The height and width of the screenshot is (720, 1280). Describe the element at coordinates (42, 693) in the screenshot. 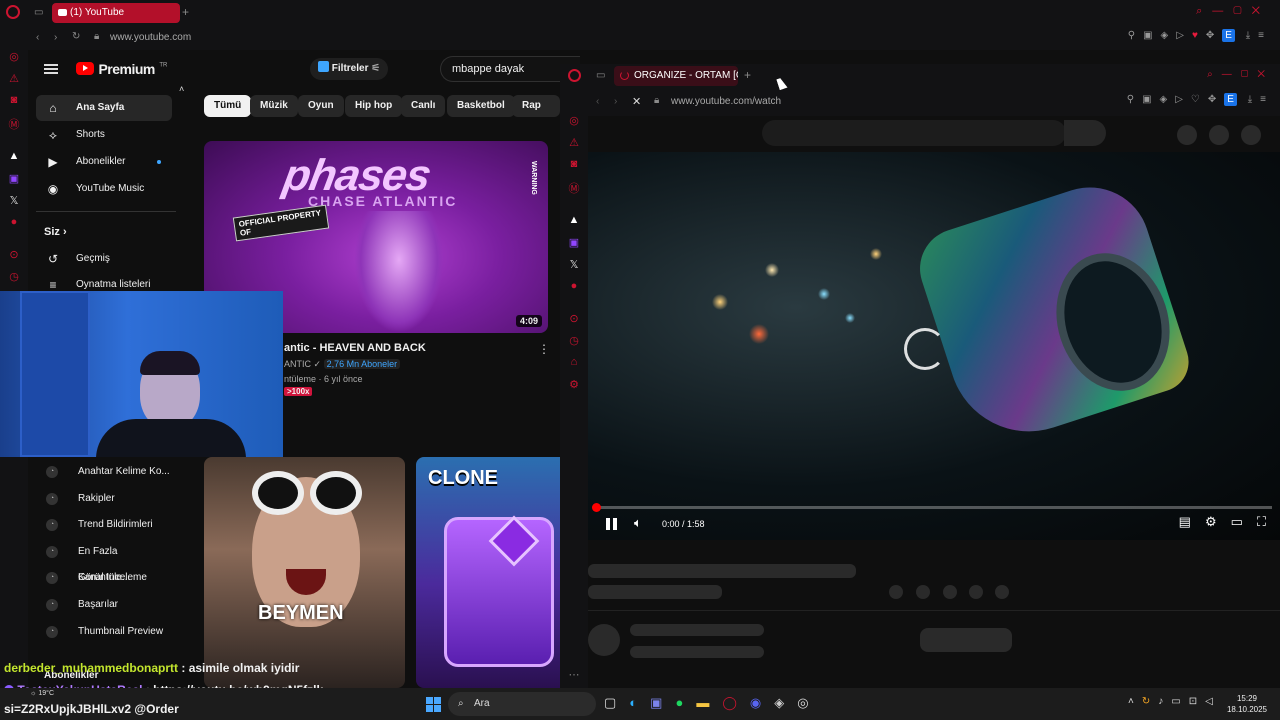

I see `weather-widget: ☼ 19°C` at that location.